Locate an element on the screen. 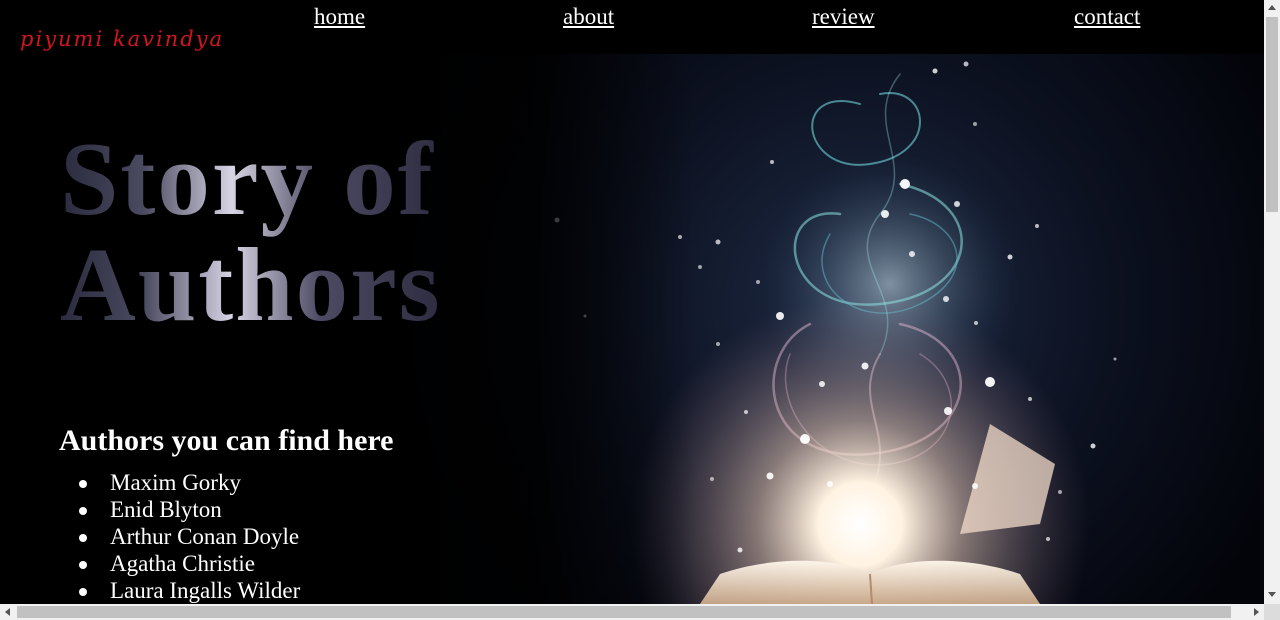  list-item: Agatha Christie is located at coordinates (185, 563).